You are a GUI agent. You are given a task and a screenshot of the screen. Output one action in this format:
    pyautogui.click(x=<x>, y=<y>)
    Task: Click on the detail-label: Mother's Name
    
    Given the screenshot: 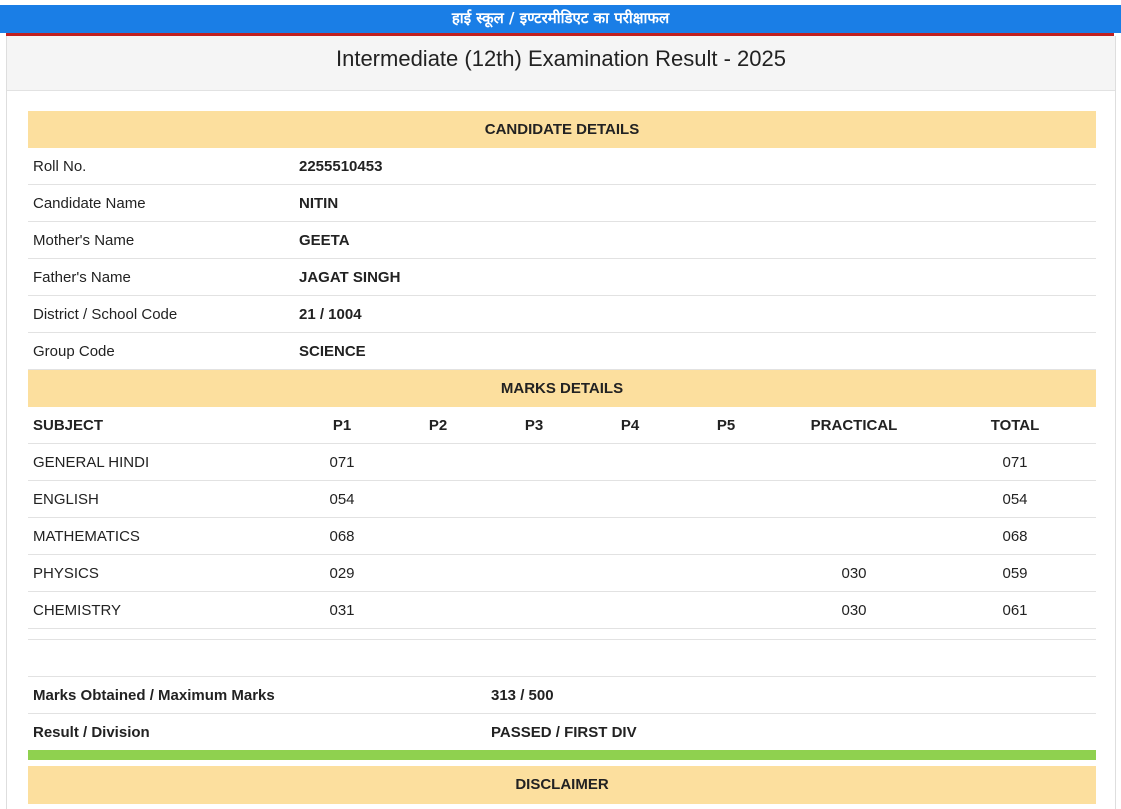 What is the action you would take?
    pyautogui.click(x=163, y=240)
    